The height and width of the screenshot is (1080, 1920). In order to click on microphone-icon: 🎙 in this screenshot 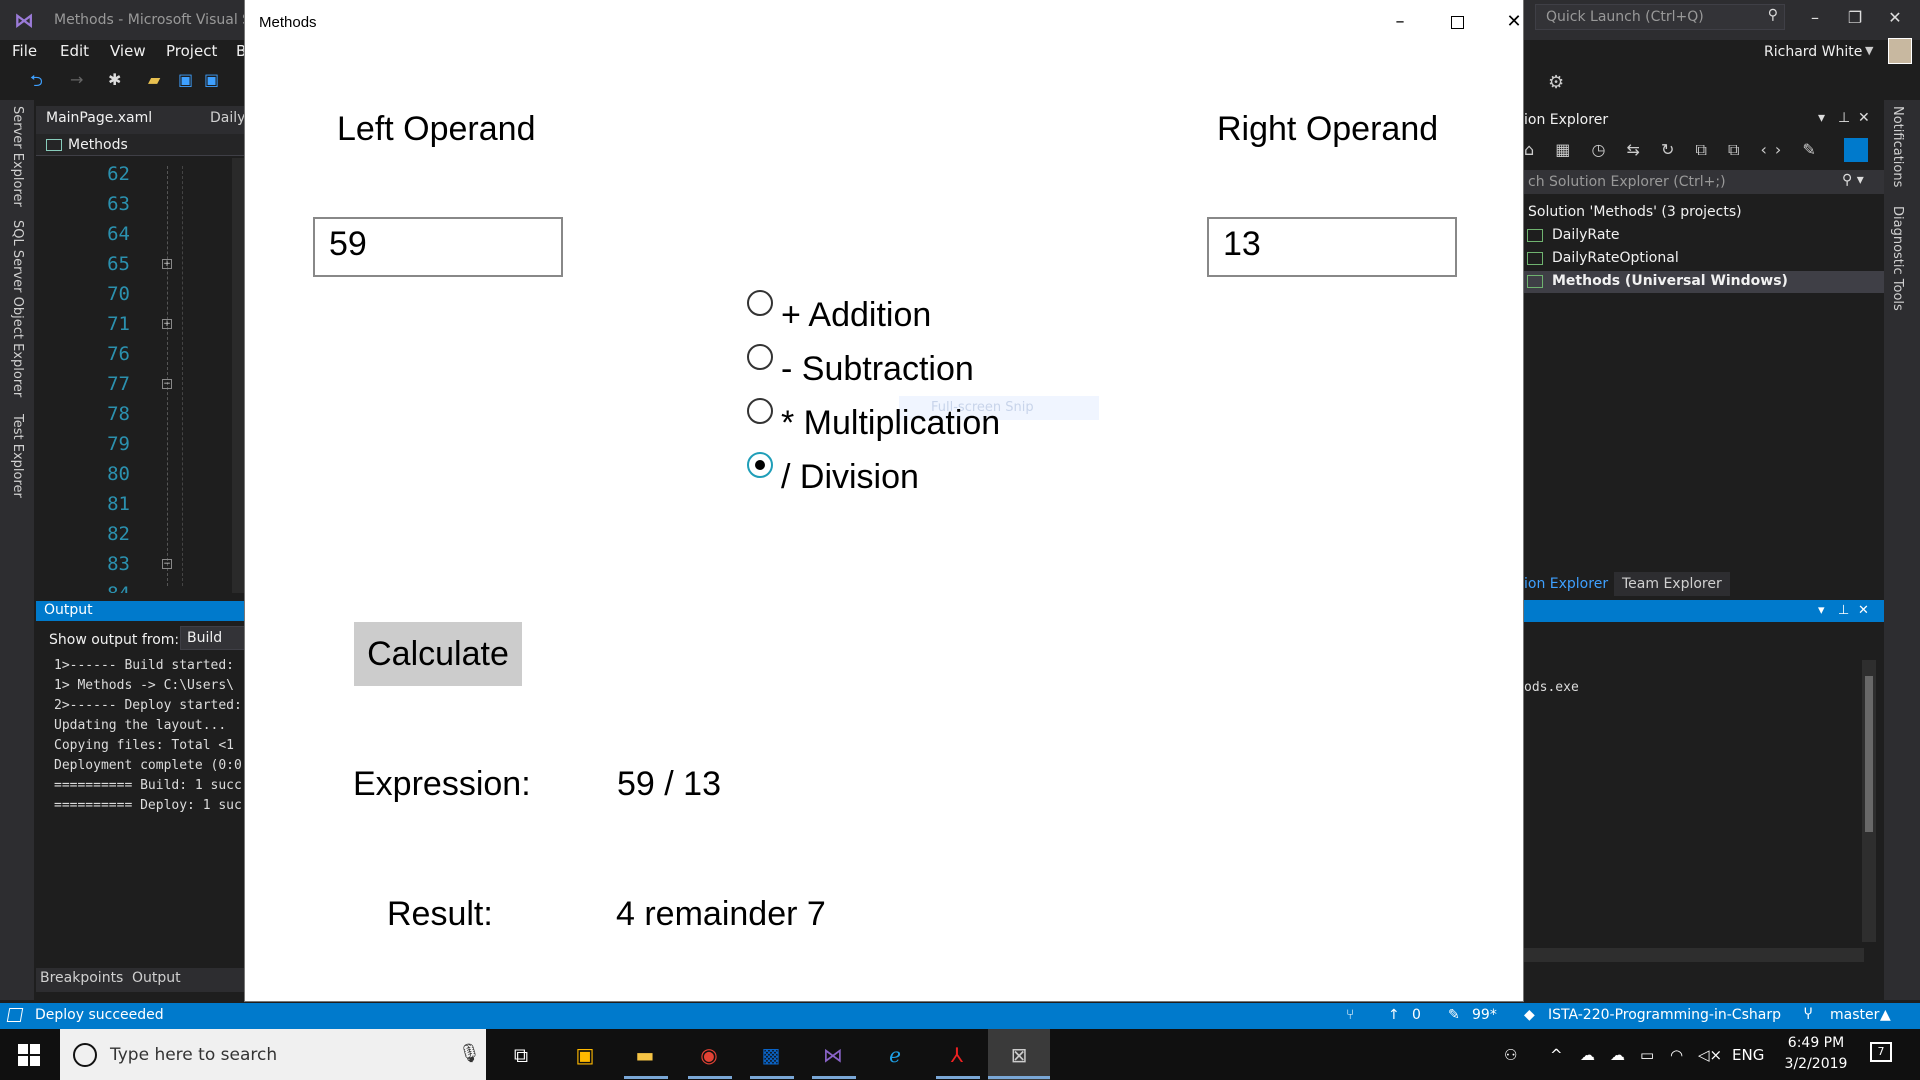, I will do `click(469, 1053)`.